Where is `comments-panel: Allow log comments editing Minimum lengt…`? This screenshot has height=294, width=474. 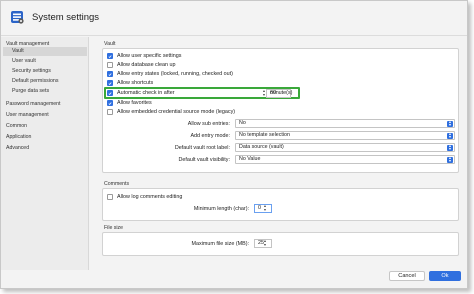 comments-panel: Allow log comments editing Minimum lengt… is located at coordinates (280, 204).